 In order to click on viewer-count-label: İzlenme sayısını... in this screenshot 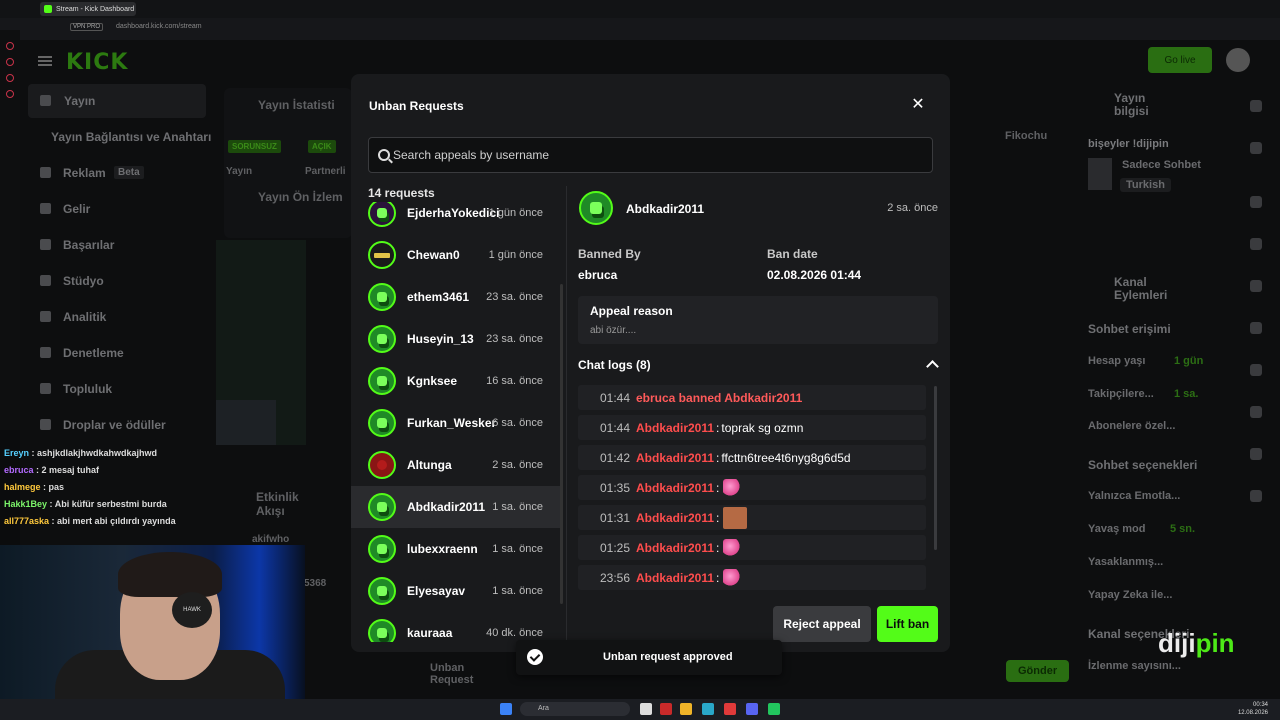, I will do `click(1134, 666)`.